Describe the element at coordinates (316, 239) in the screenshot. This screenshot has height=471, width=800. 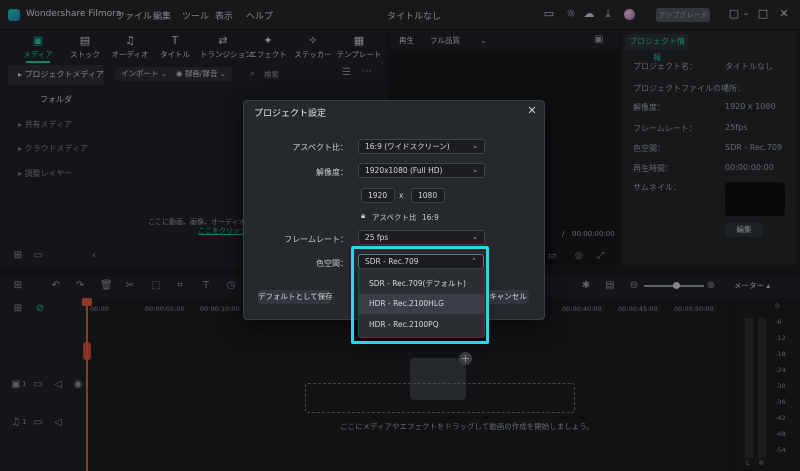
I see `framerate-label: フレームレート：` at that location.